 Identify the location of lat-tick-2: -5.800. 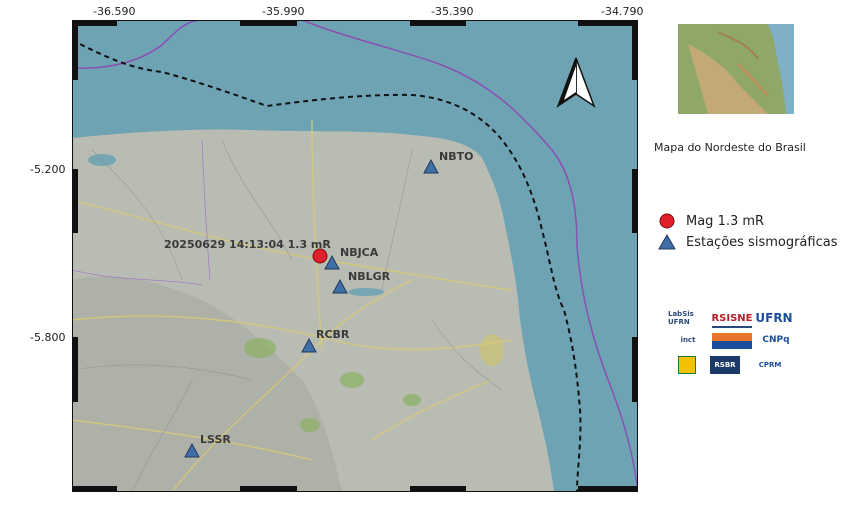
(48, 337).